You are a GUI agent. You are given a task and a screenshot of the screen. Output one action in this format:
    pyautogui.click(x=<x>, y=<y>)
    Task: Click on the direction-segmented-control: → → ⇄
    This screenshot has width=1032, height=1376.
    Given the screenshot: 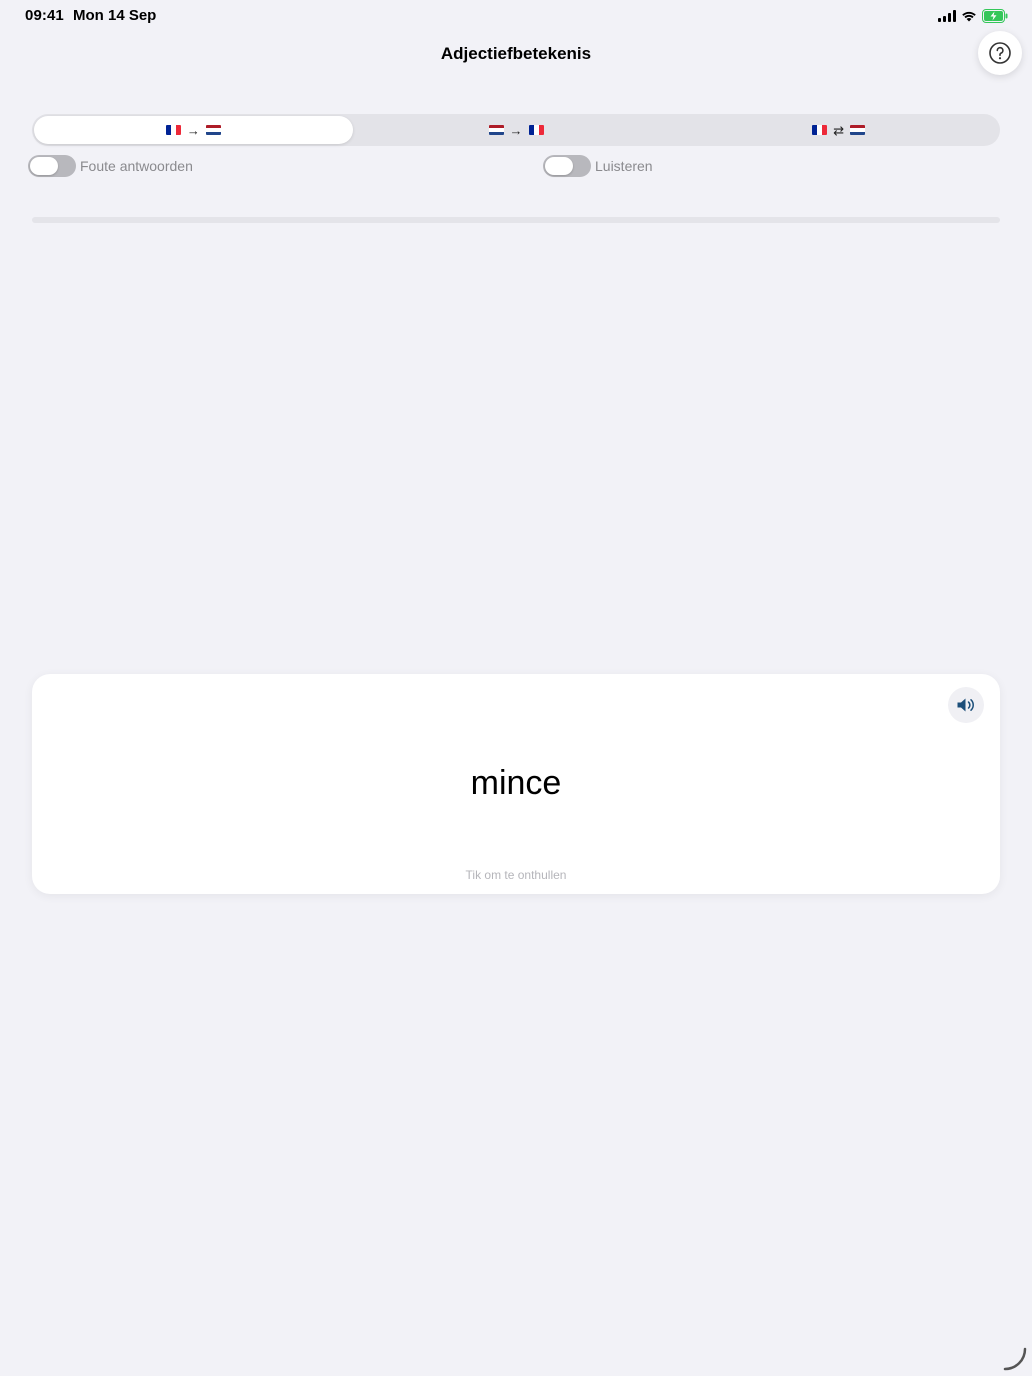 What is the action you would take?
    pyautogui.click(x=516, y=130)
    